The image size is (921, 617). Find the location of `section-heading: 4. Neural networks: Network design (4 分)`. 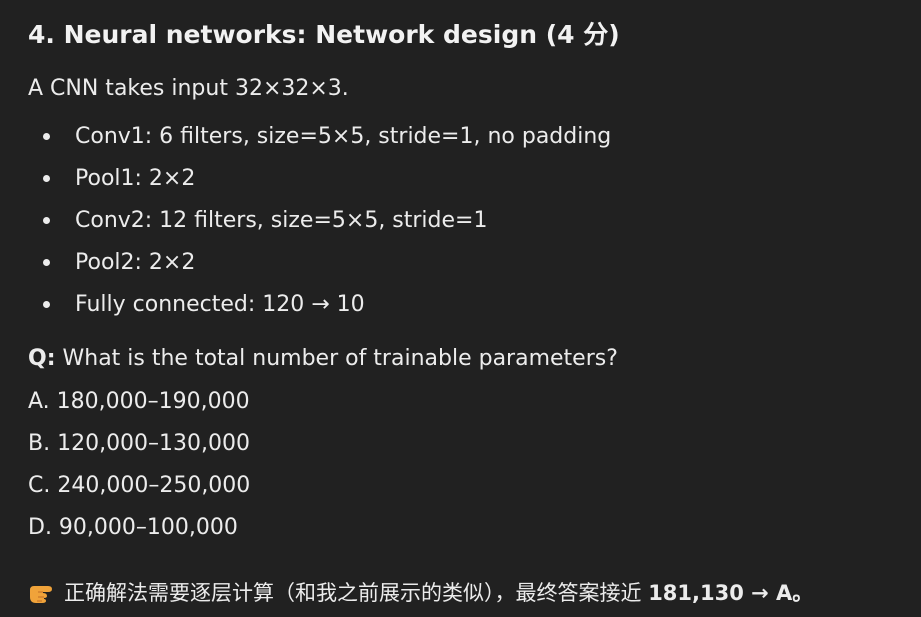

section-heading: 4. Neural networks: Network design (4 分) is located at coordinates (324, 34).